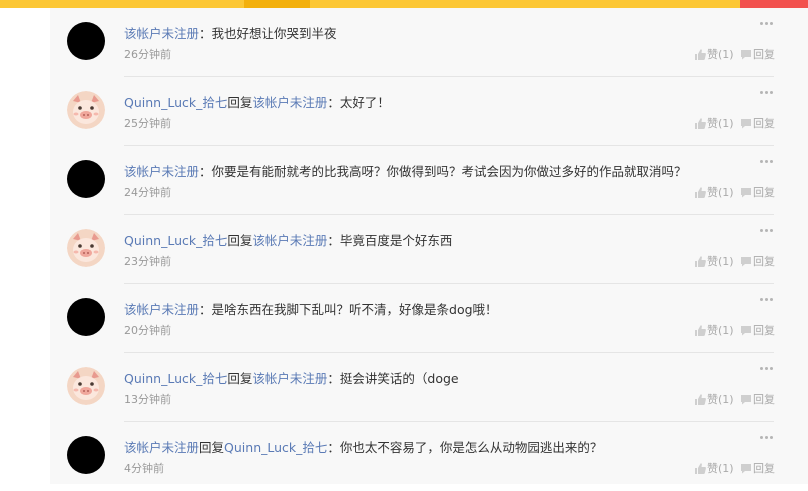 This screenshot has width=808, height=491. What do you see at coordinates (774, 4) in the screenshot?
I see `top-bar-red-segment` at bounding box center [774, 4].